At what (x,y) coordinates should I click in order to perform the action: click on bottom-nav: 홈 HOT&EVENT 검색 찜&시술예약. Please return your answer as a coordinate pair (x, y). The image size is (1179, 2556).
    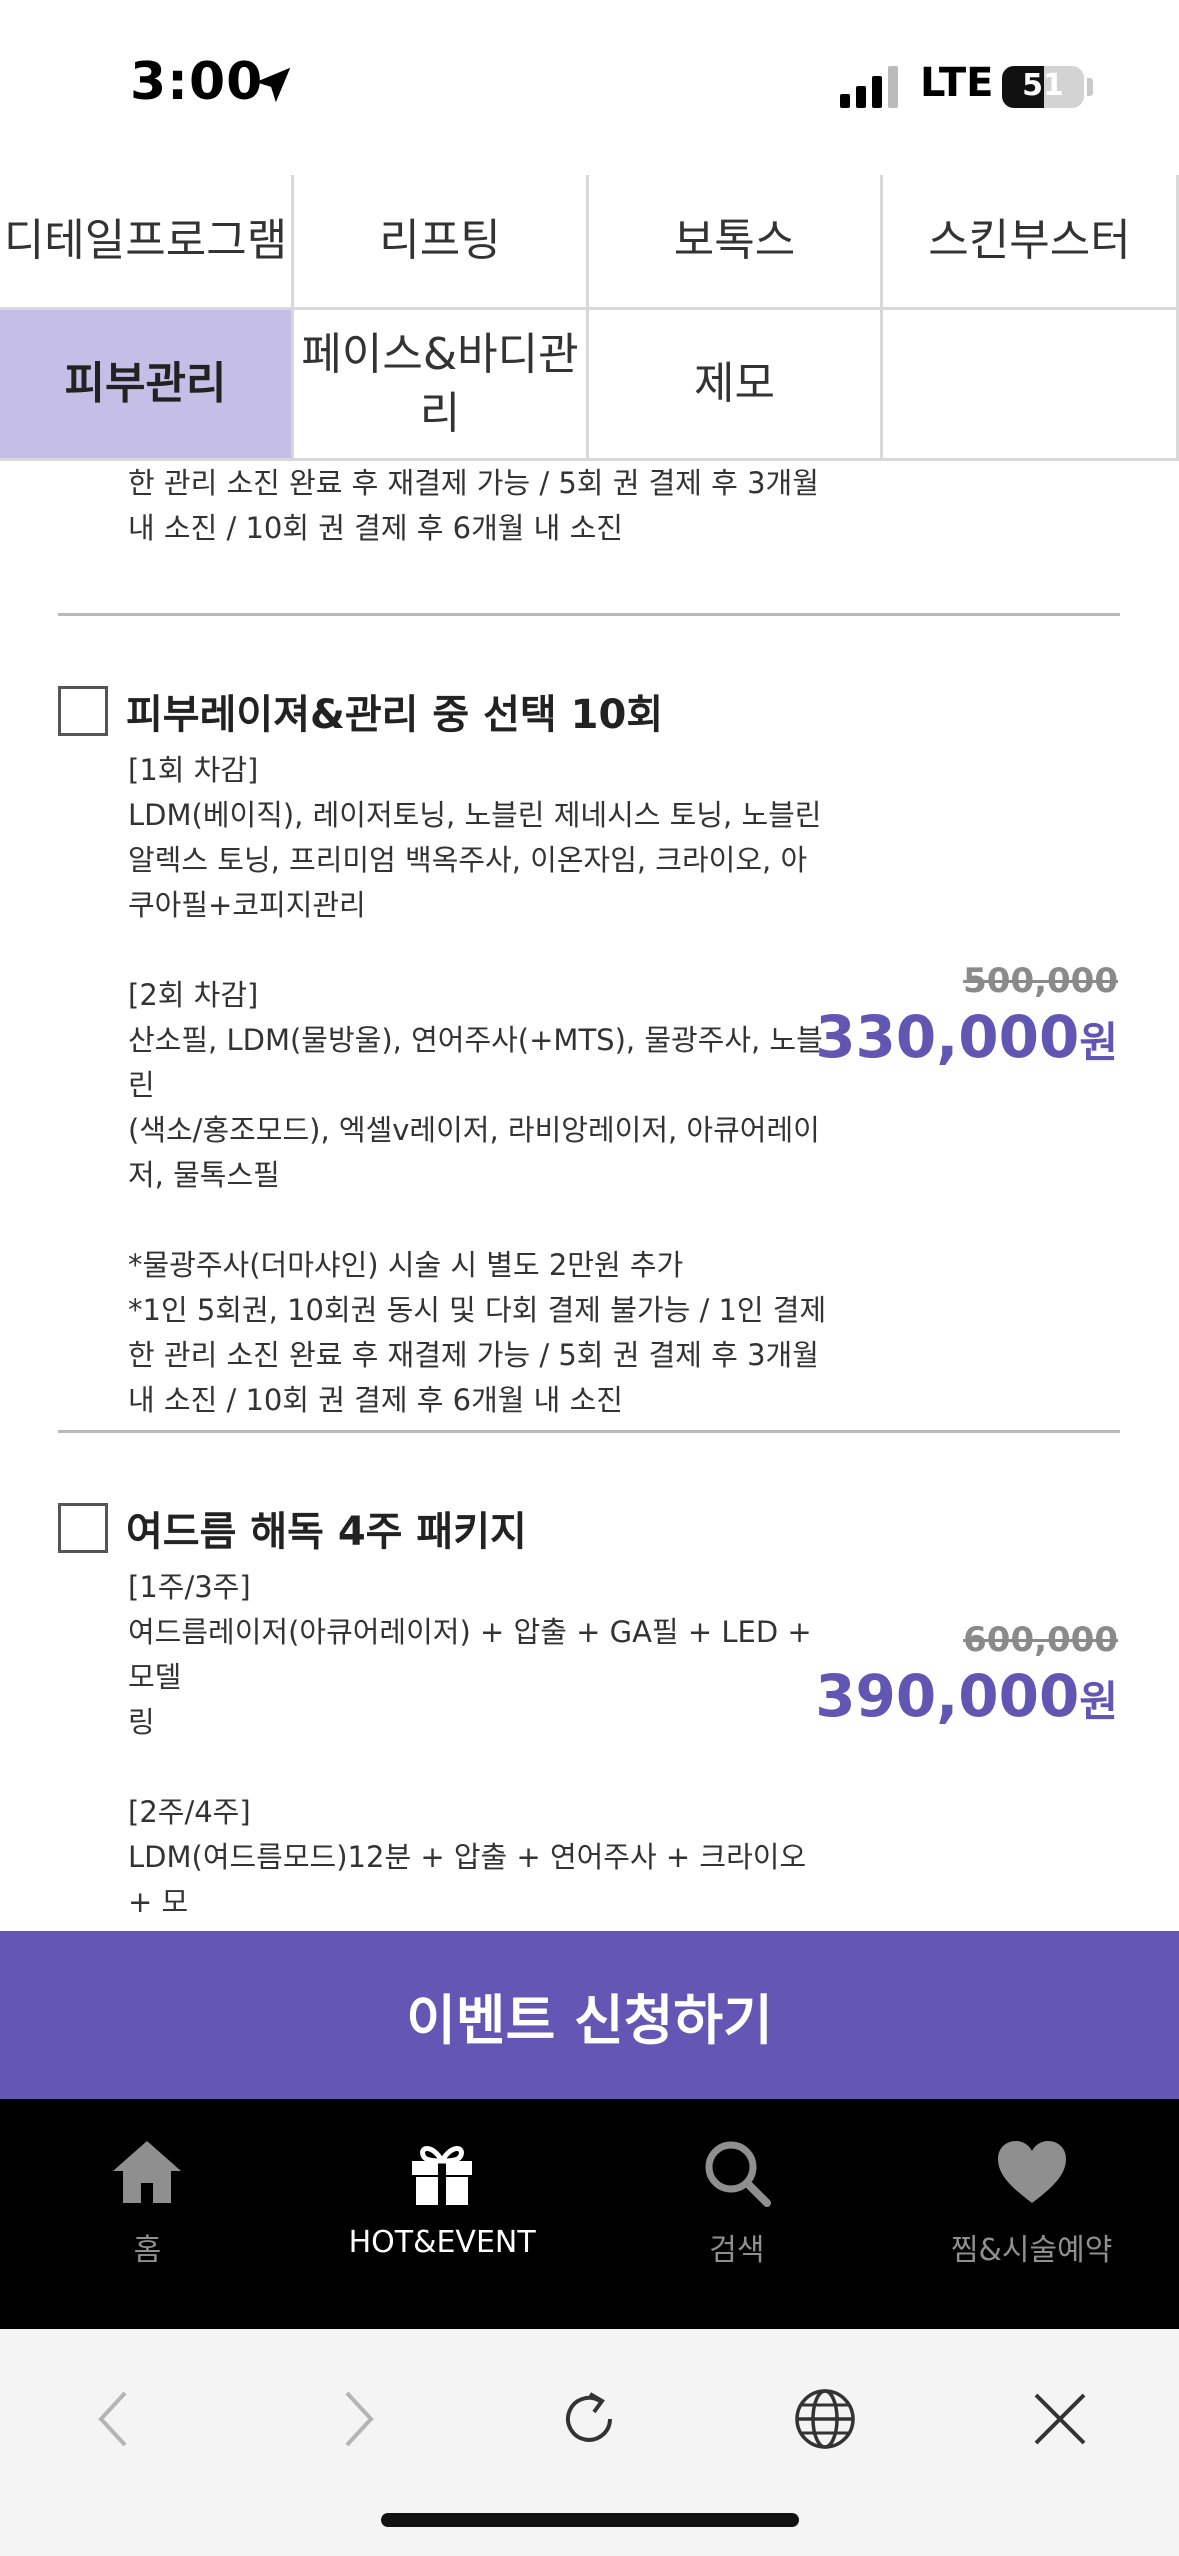
    Looking at the image, I should click on (589, 2214).